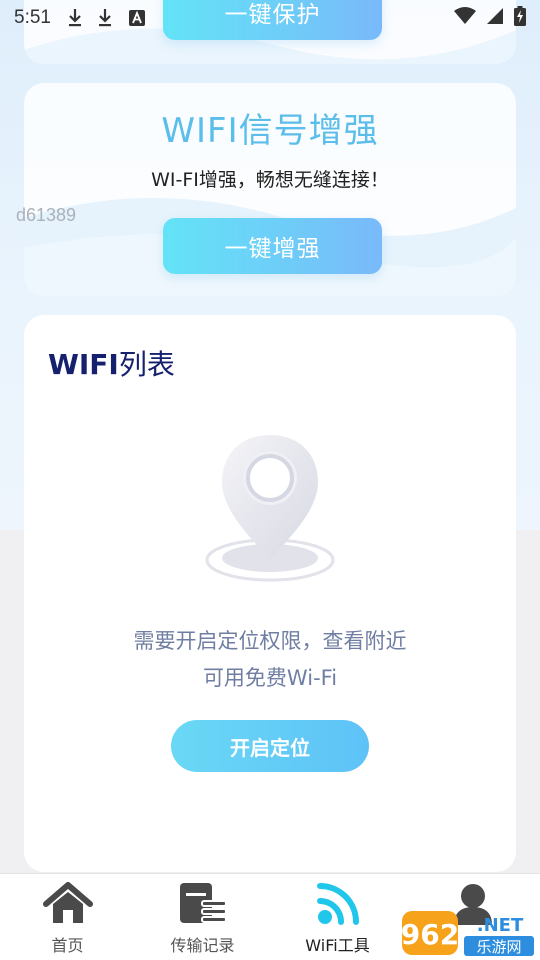 The width and height of the screenshot is (540, 960). What do you see at coordinates (137, 18) in the screenshot?
I see `font-icon` at bounding box center [137, 18].